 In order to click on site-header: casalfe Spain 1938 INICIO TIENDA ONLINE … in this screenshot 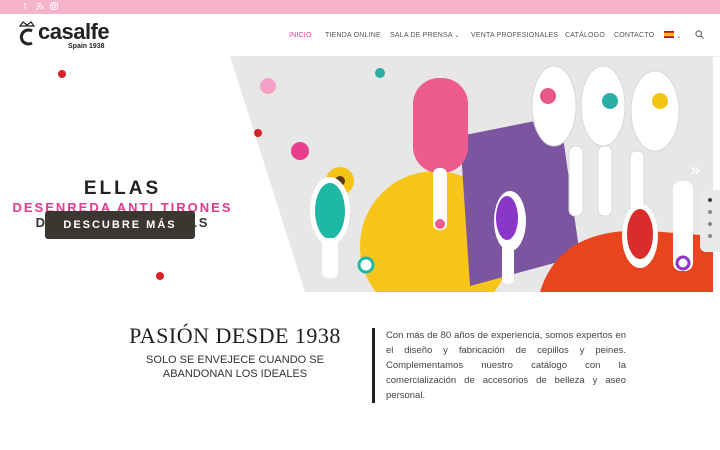, I will do `click(360, 35)`.